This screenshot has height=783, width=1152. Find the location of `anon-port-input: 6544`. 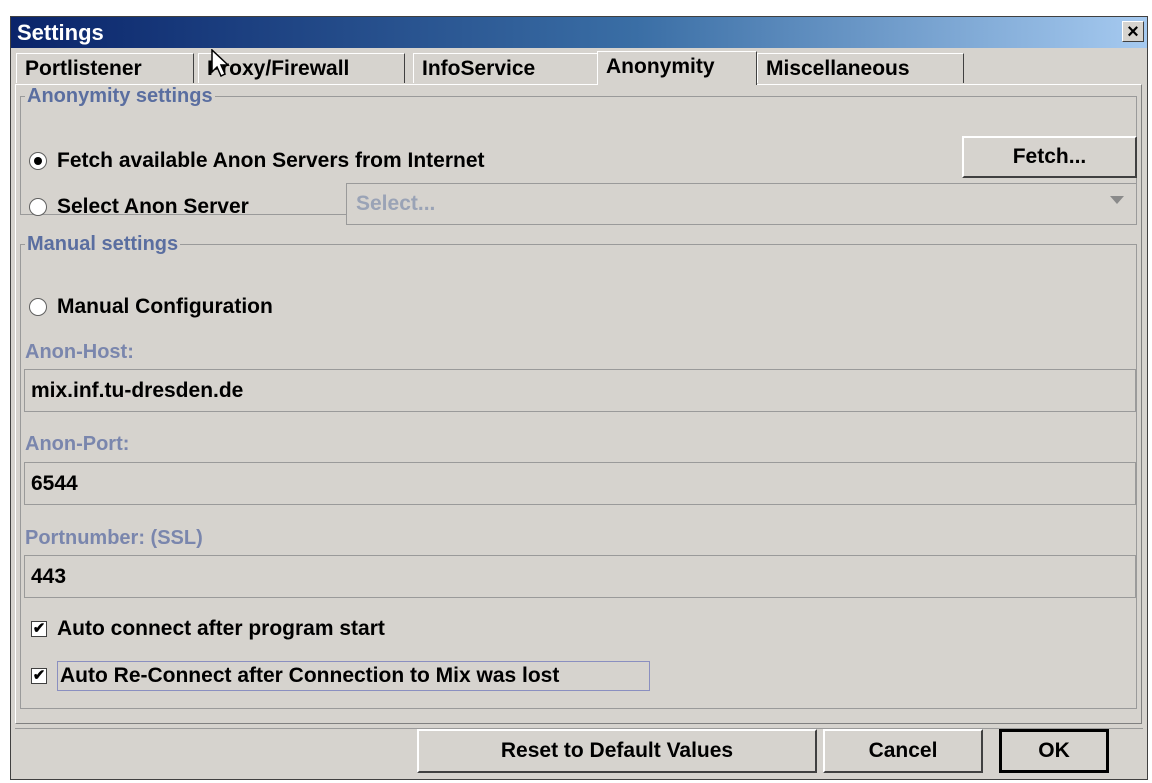

anon-port-input: 6544 is located at coordinates (580, 483).